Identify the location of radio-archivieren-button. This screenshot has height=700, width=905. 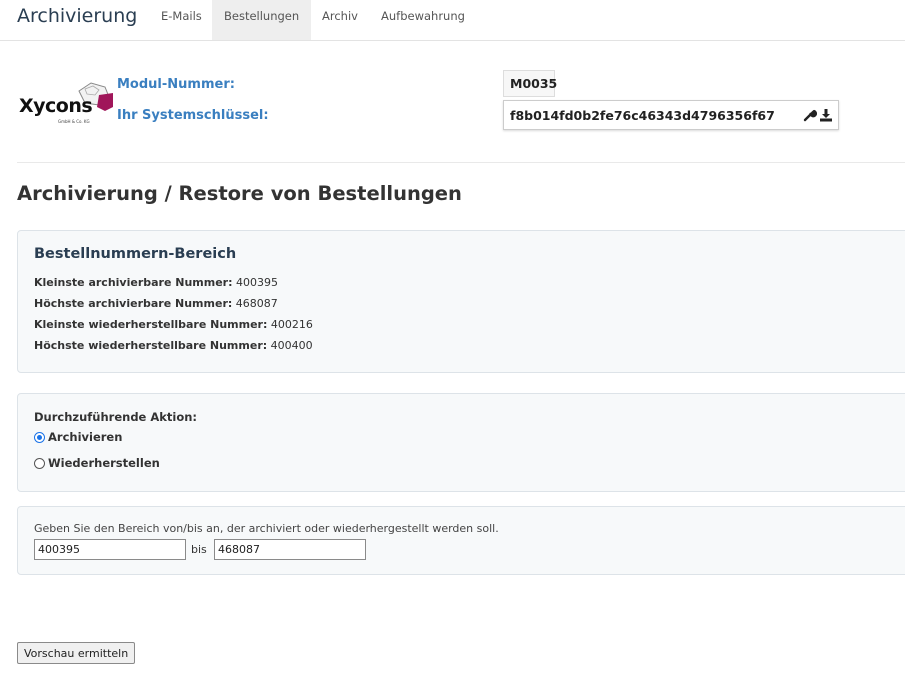
(39, 437).